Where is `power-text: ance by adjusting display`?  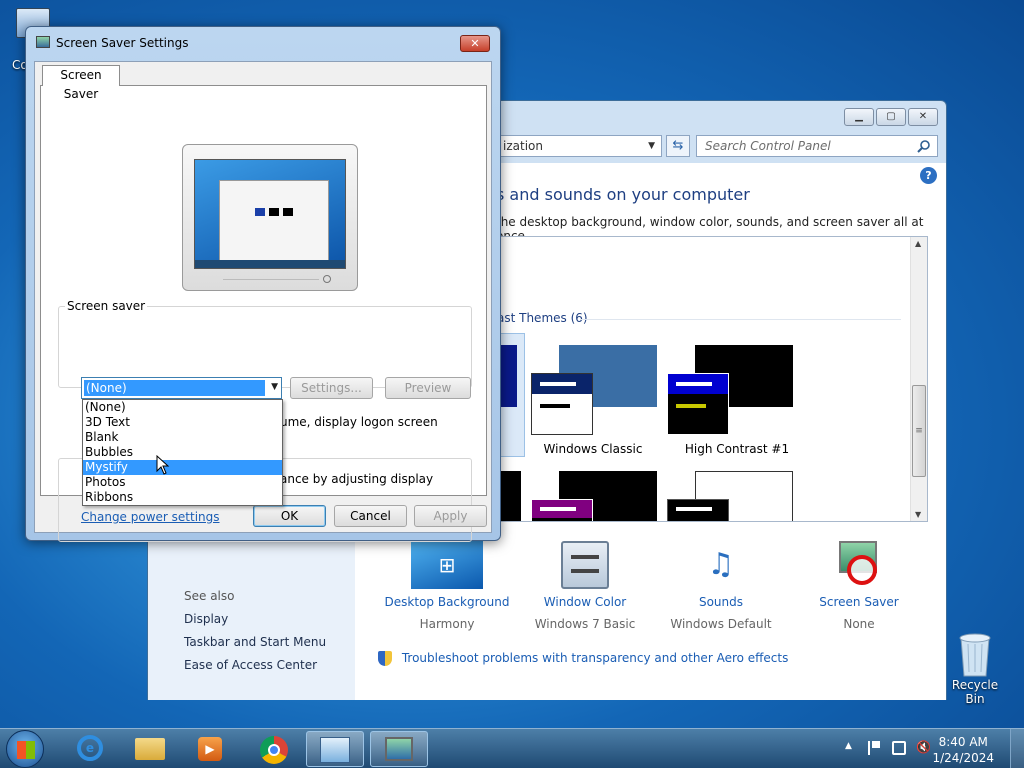
power-text: ance by adjusting display is located at coordinates (357, 479).